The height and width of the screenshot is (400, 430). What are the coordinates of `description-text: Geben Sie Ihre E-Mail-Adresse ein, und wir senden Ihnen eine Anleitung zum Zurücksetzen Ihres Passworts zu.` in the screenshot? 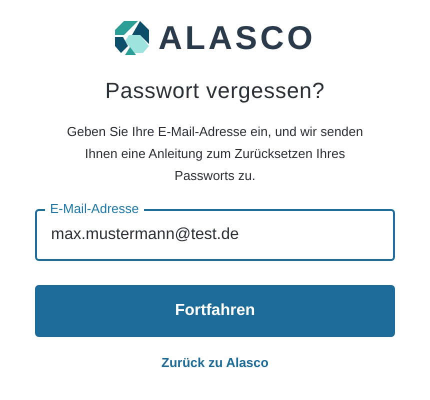 It's located at (215, 154).